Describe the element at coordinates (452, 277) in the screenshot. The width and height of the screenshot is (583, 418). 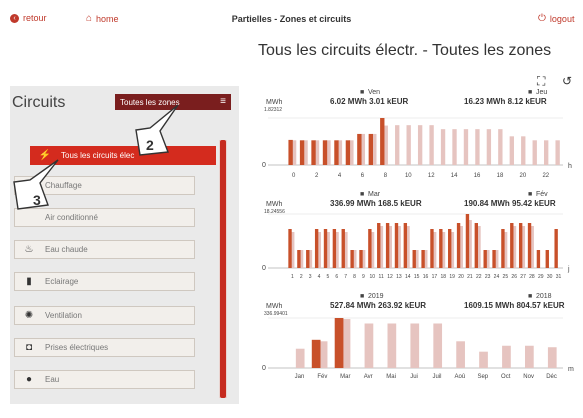
I see `x-tick-label: 19` at that location.